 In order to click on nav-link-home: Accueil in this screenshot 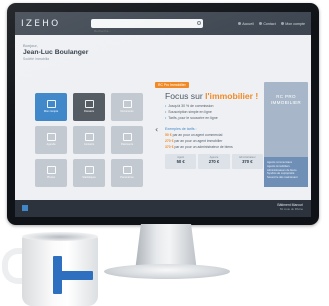, I will do `click(245, 24)`.